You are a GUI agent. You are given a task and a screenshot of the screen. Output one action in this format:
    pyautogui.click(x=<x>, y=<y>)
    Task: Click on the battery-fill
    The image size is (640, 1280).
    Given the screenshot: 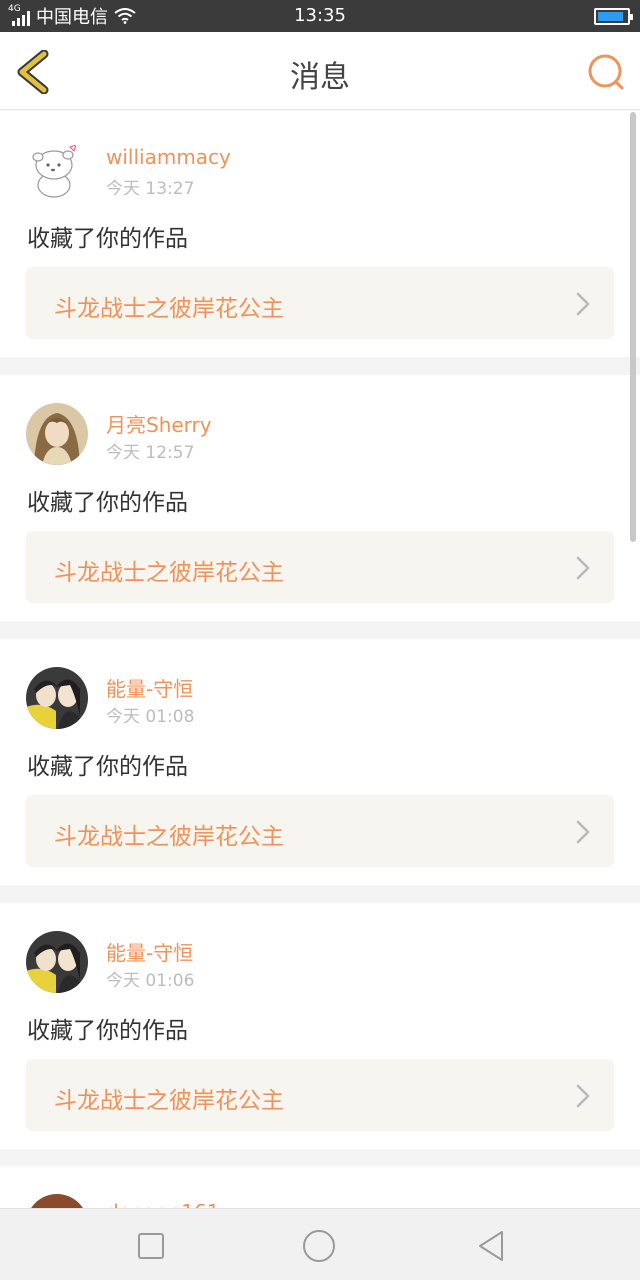 What is the action you would take?
    pyautogui.click(x=611, y=16)
    